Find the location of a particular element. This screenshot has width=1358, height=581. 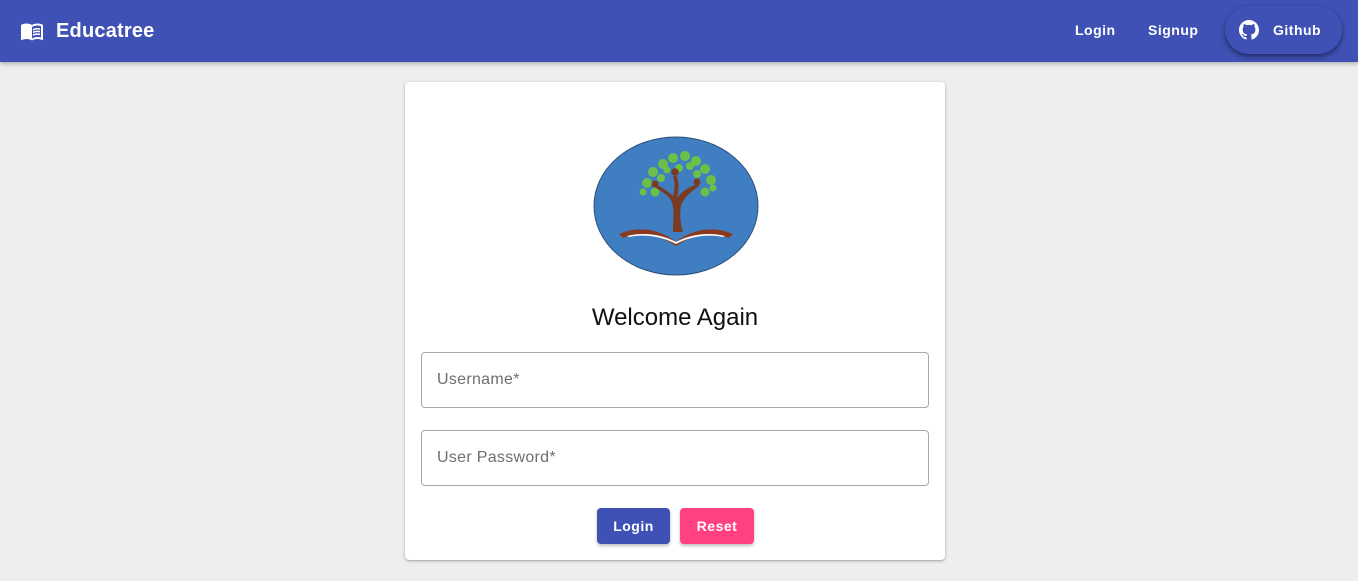

nav-signup-button: Signup is located at coordinates (1173, 30).